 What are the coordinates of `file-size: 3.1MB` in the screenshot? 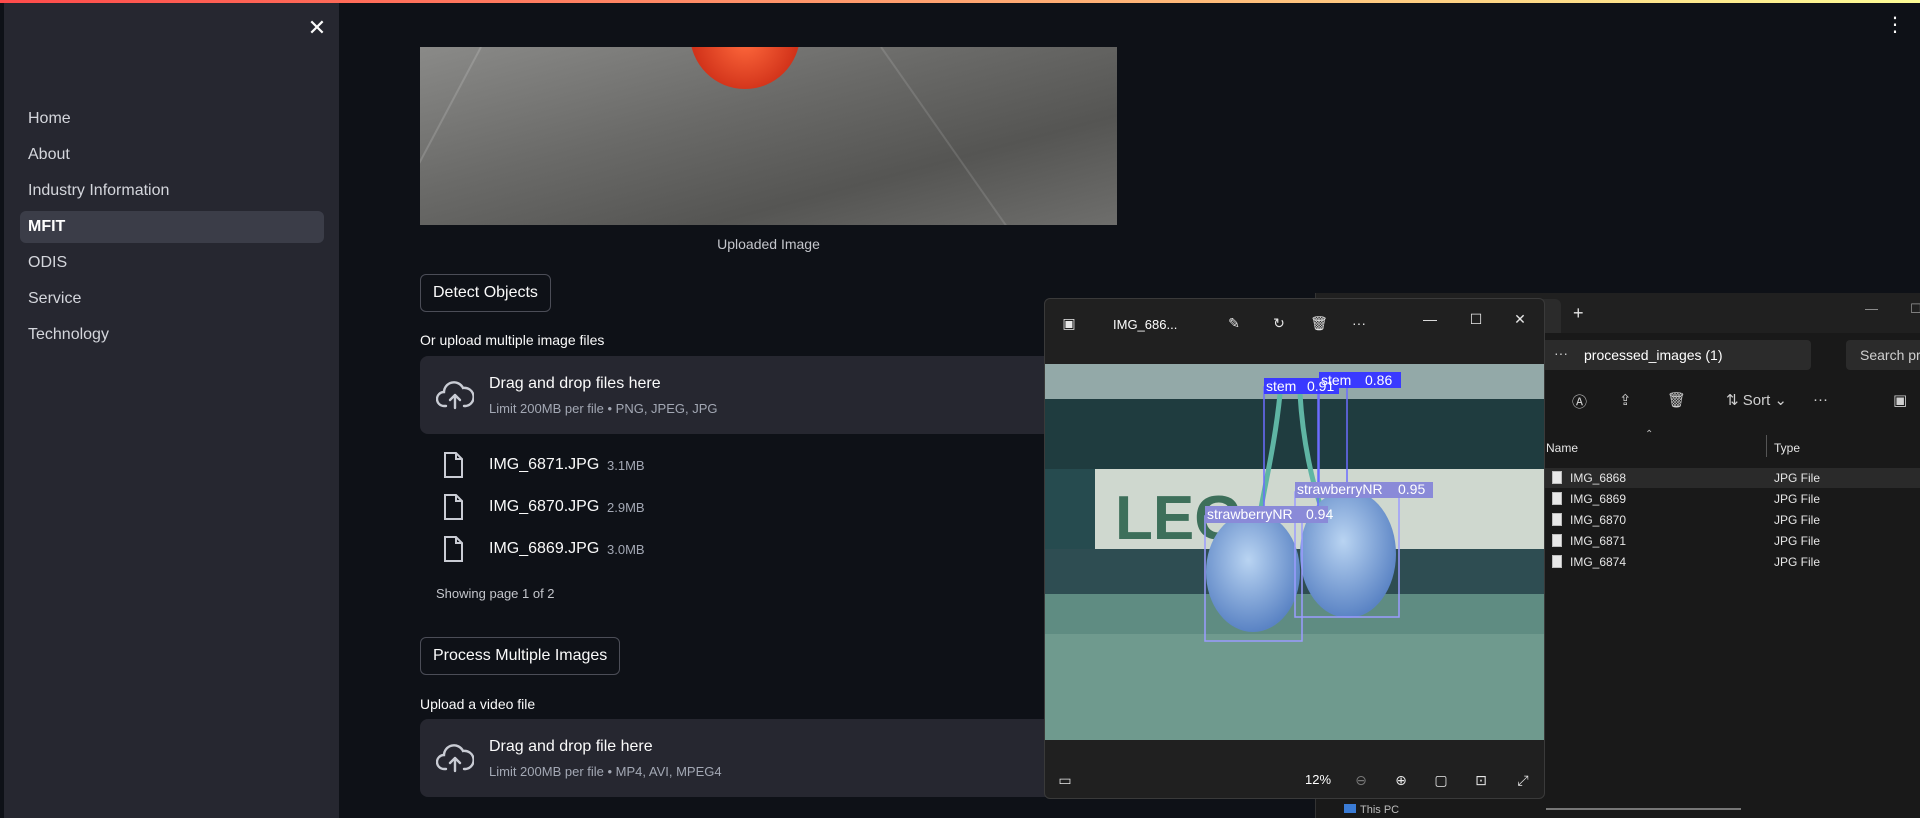 It's located at (626, 465).